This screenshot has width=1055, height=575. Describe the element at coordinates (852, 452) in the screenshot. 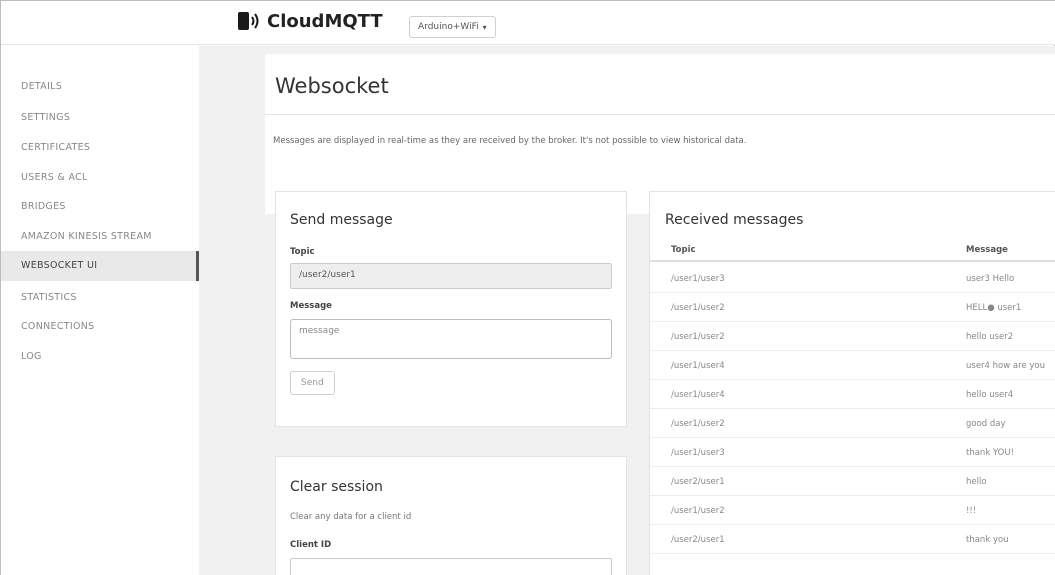

I see `table-row: /user1/user3 thank YOU!` at that location.